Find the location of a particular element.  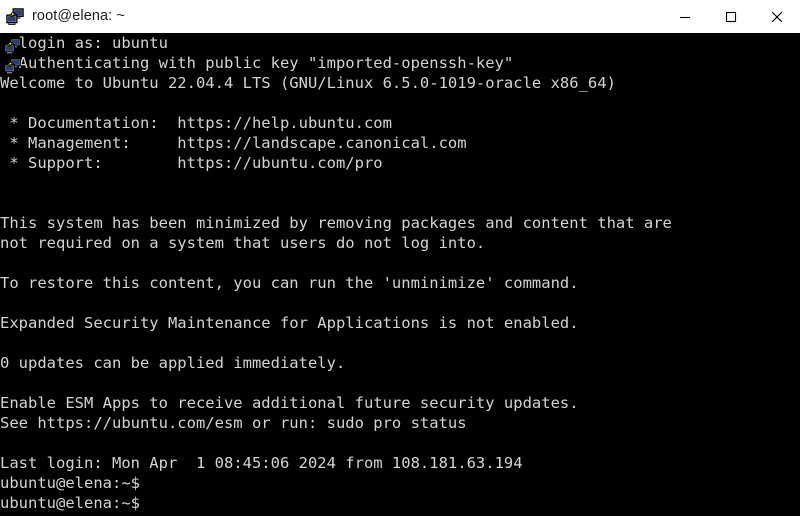

maximize-icon is located at coordinates (731, 16).